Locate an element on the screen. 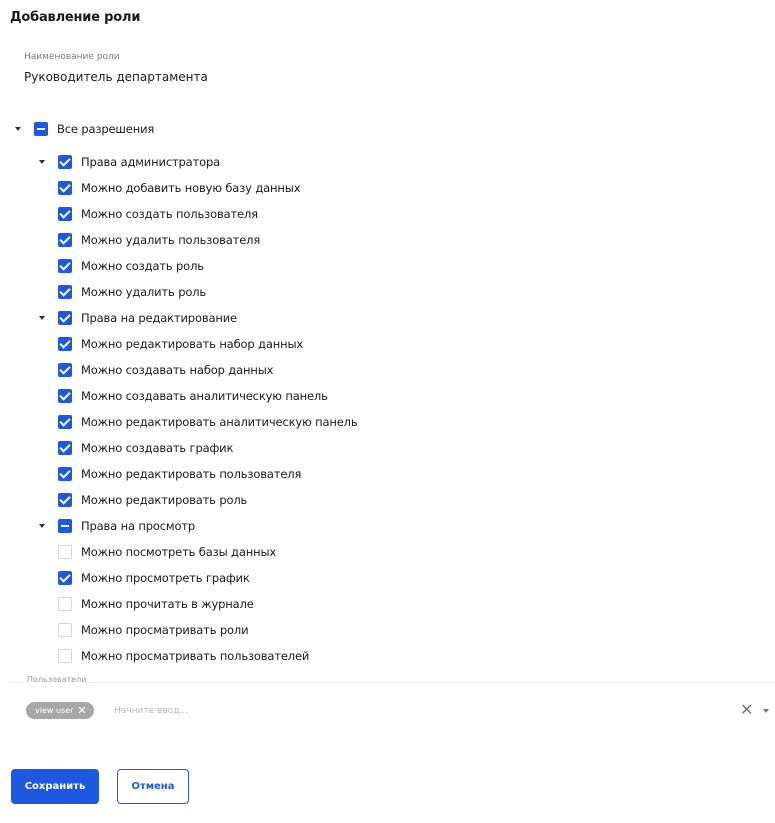 This screenshot has width=775, height=823. permission-label: Можно редактировать набор данных is located at coordinates (192, 344).